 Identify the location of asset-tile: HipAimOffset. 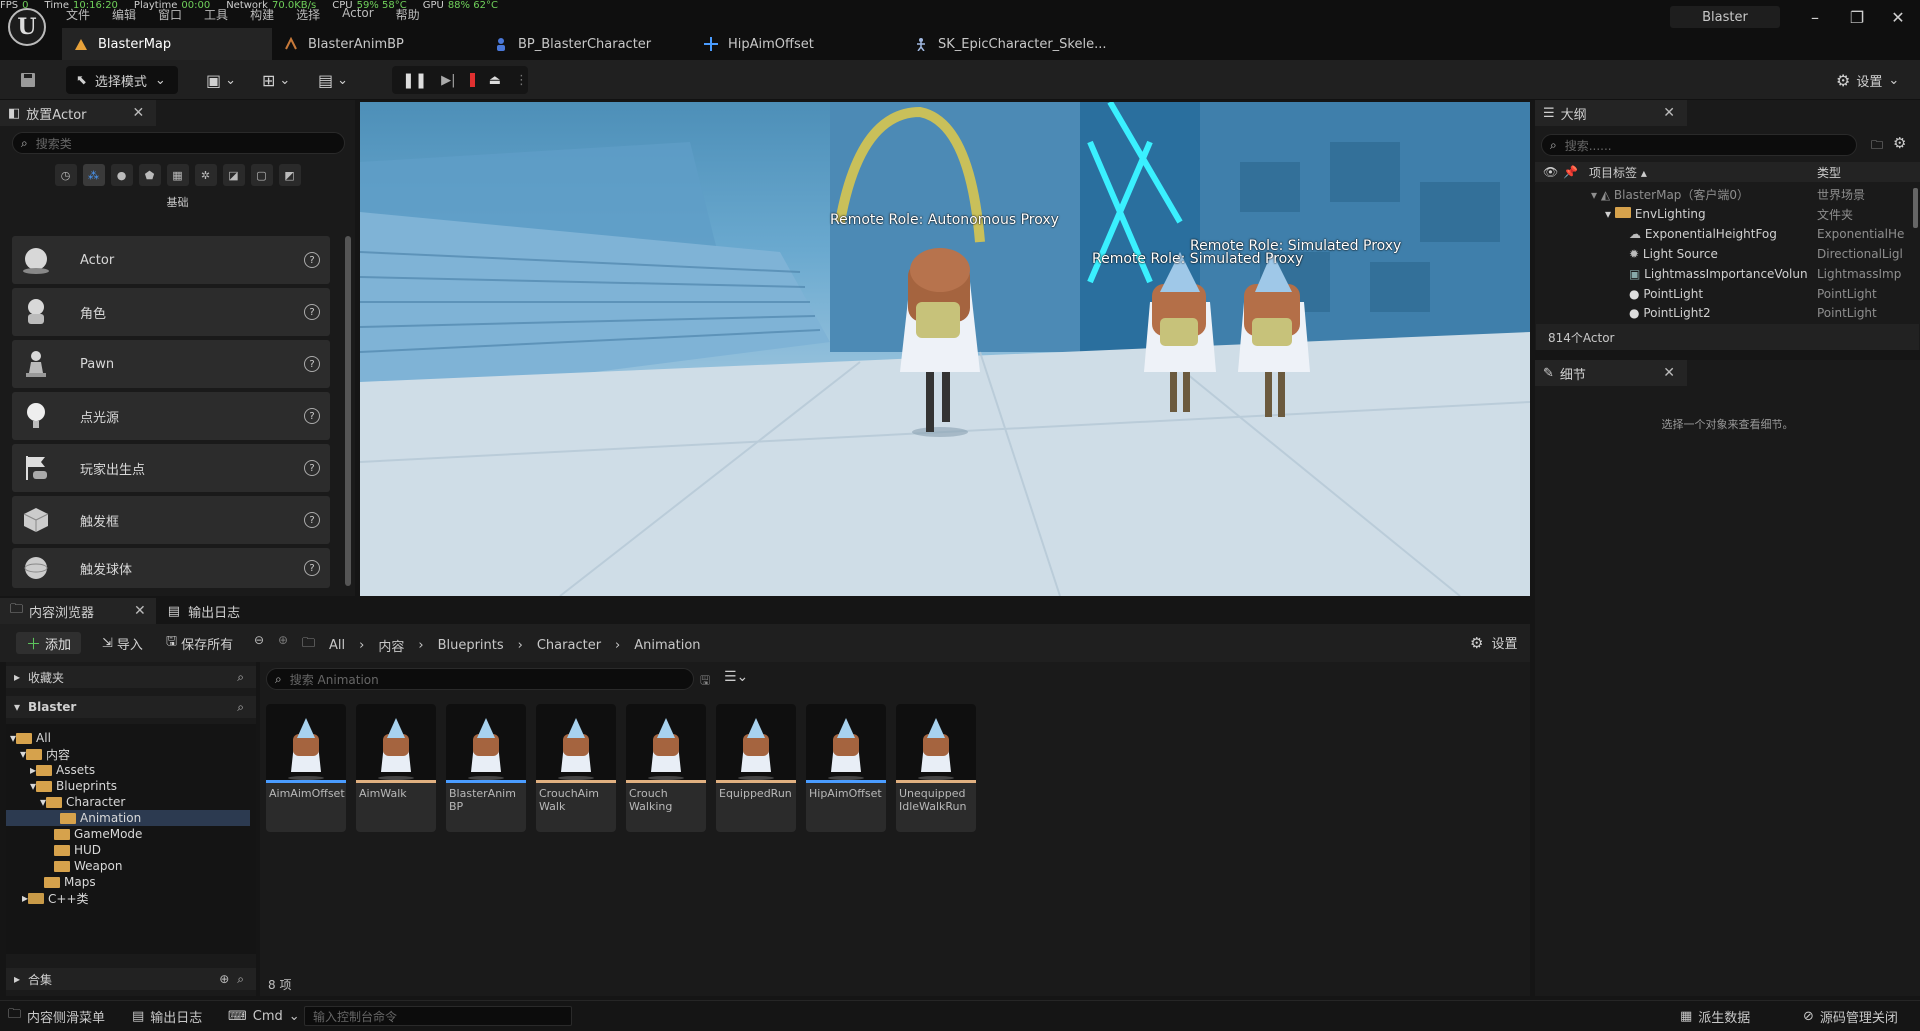
(846, 768).